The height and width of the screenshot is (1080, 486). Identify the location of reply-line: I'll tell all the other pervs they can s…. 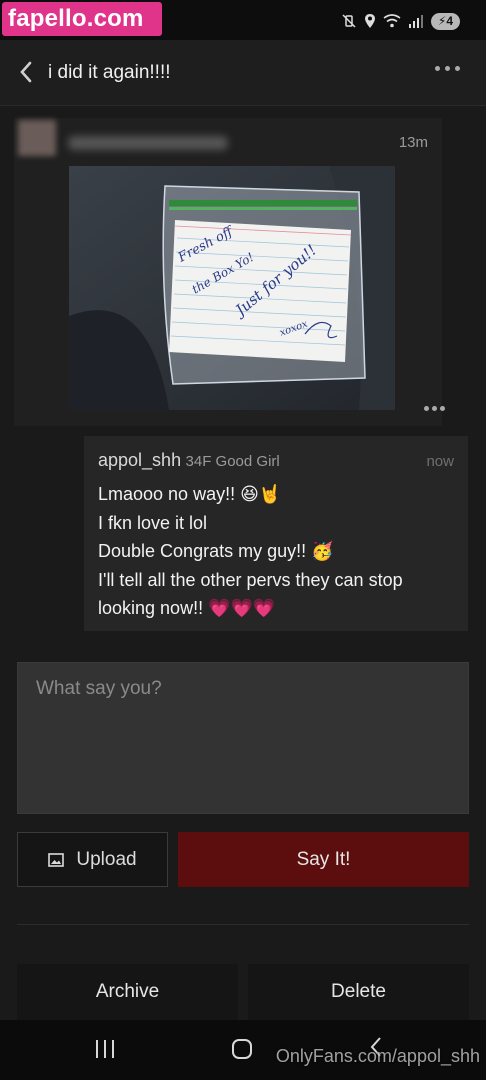
(250, 579).